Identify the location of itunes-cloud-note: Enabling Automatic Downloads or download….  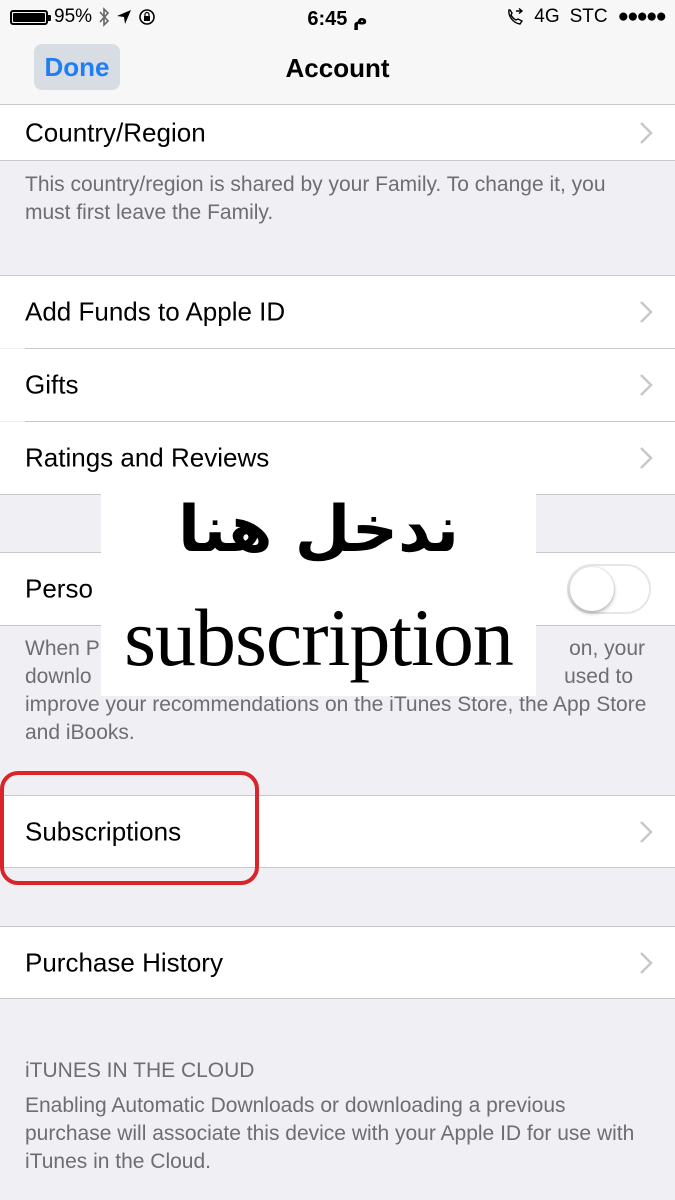
(330, 1133).